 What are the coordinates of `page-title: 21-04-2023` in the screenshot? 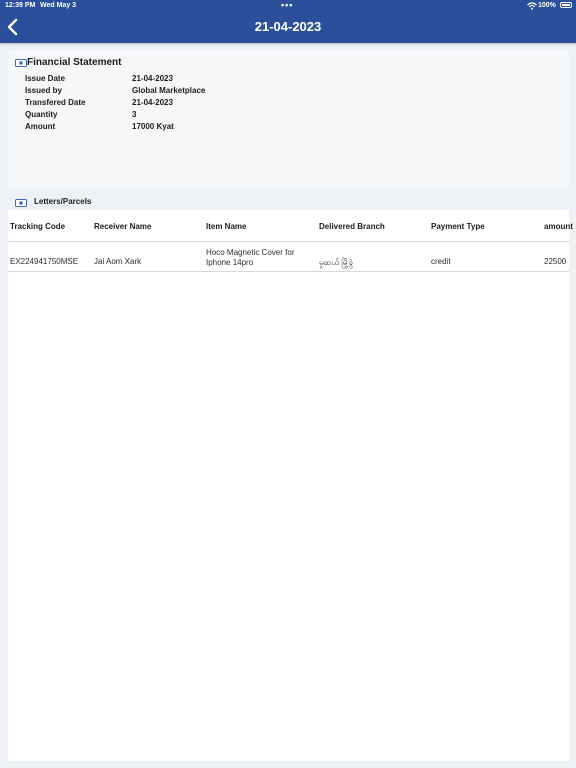 It's located at (288, 26).